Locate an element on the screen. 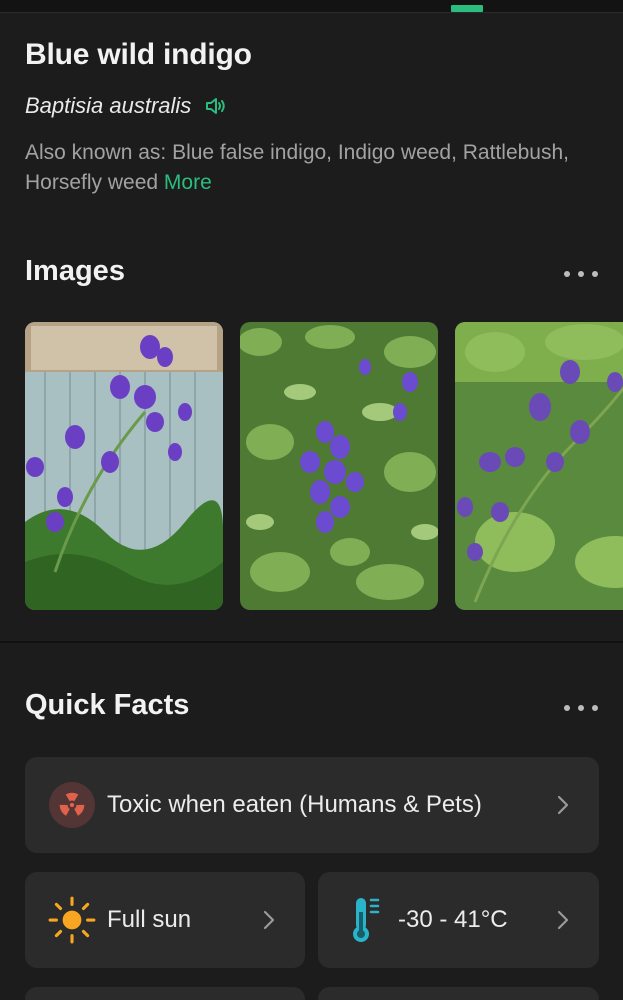 The image size is (623, 1000). images-more-options-icon is located at coordinates (581, 274).